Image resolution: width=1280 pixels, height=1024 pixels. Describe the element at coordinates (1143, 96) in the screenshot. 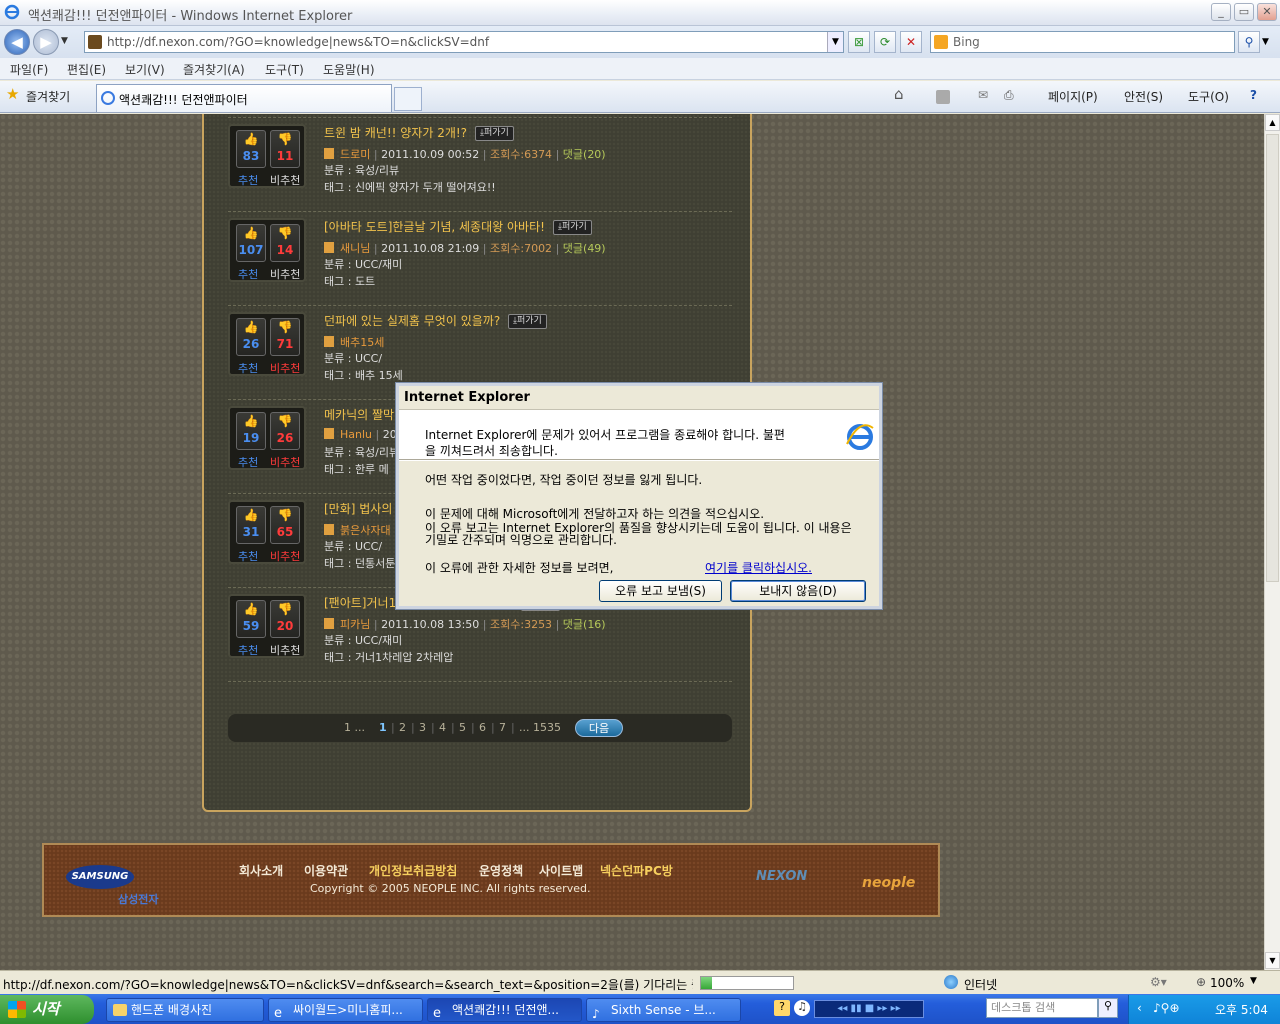

I see `safety-menu: 안전(S)` at that location.